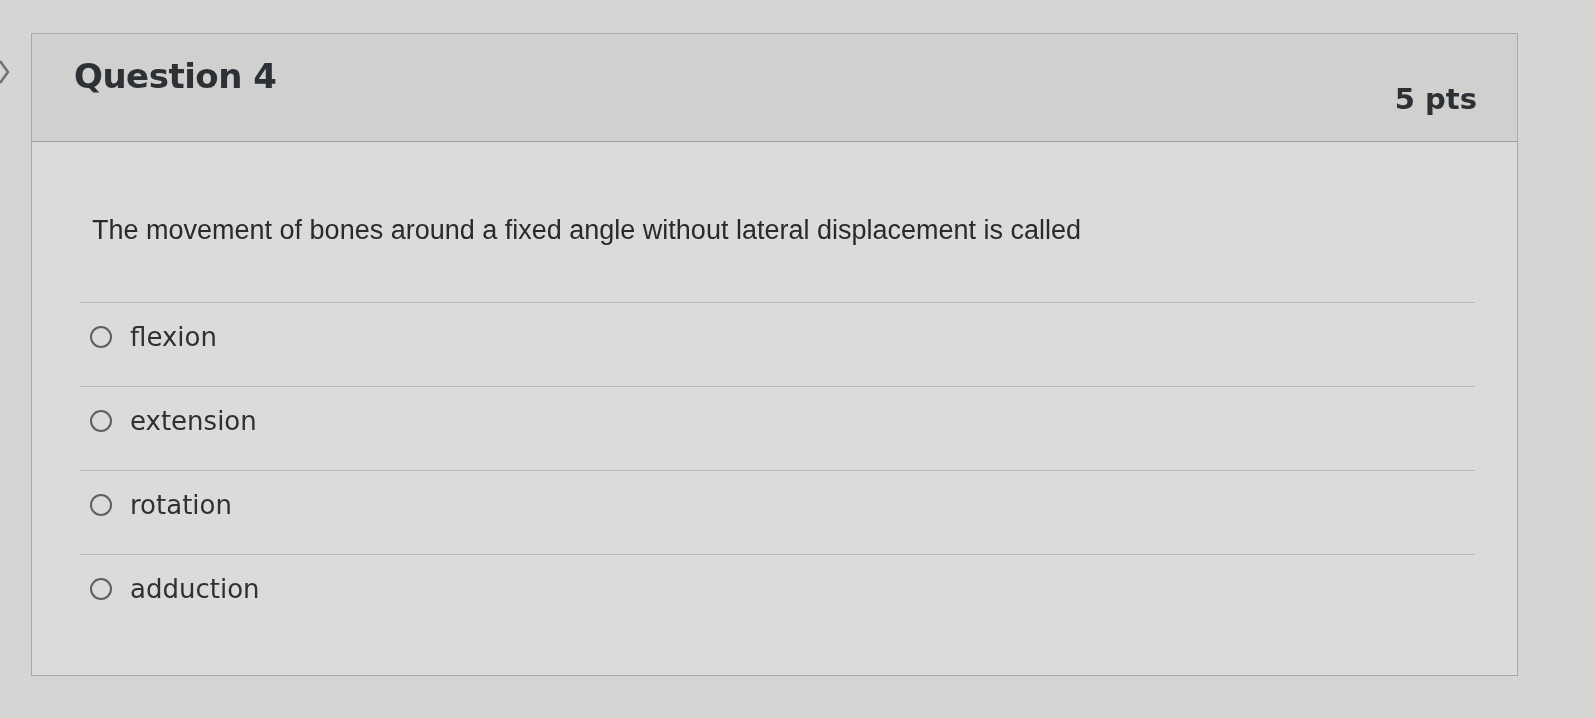 The height and width of the screenshot is (718, 1595). What do you see at coordinates (587, 230) in the screenshot?
I see `question-text: The movement of bones around a fixed angle without lateral displacement is called` at bounding box center [587, 230].